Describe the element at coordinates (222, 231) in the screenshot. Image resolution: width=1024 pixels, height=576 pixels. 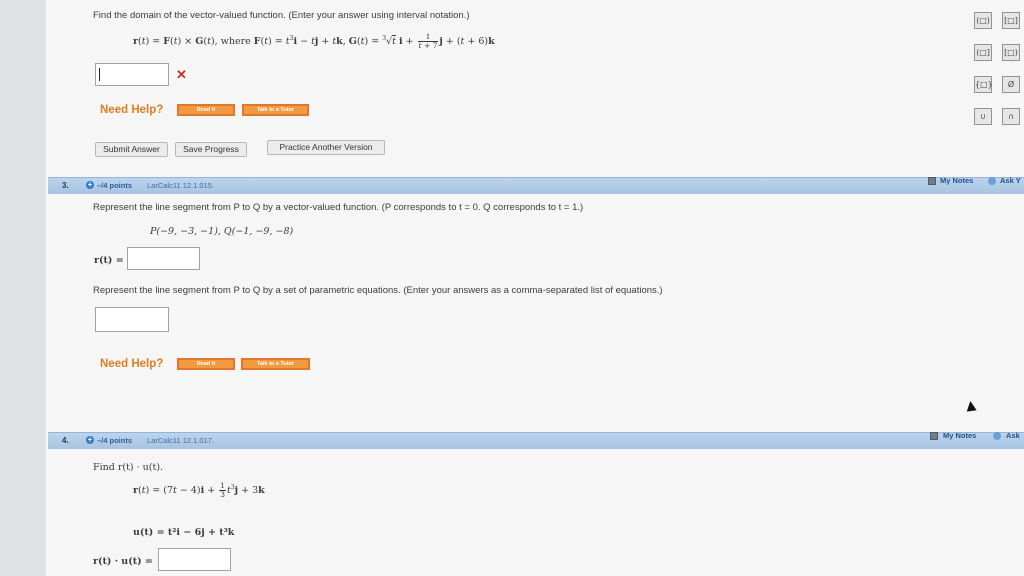
I see `q3-points-given: P(−9, −3, −1), Q(−1, −9, −8)` at that location.